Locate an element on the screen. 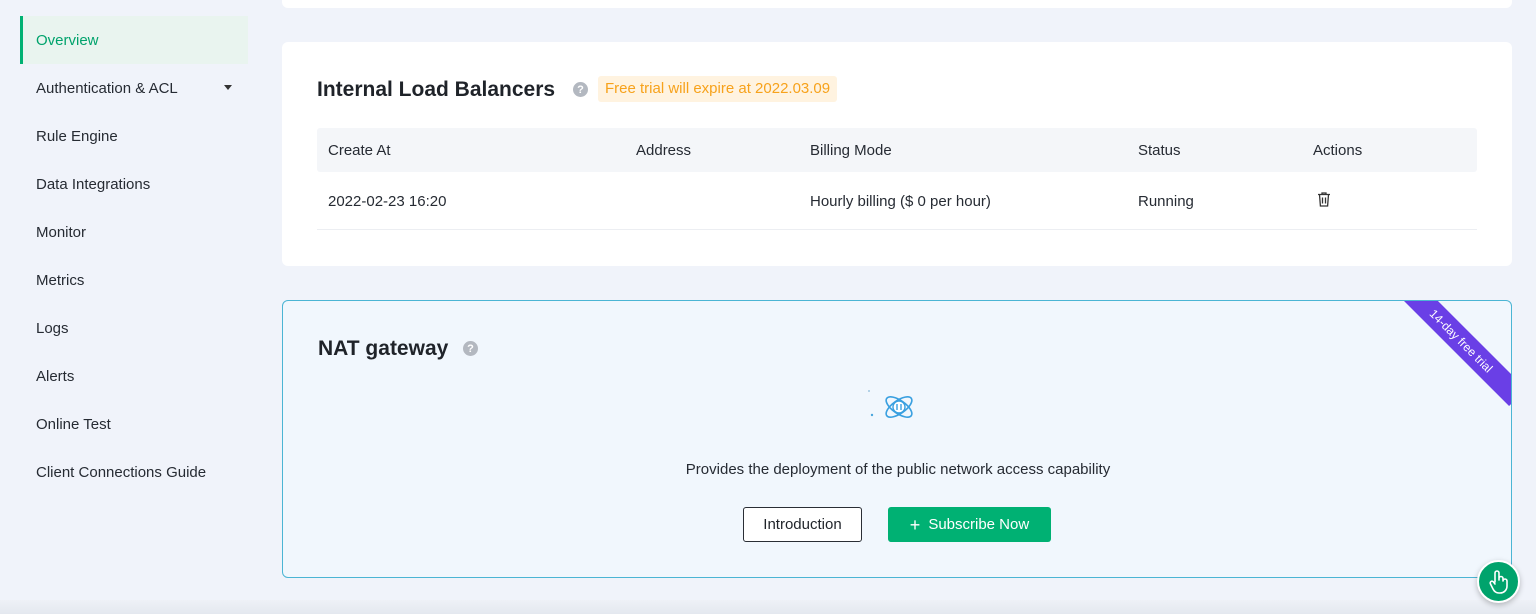  sidebar-item-label: Alerts is located at coordinates (55, 376).